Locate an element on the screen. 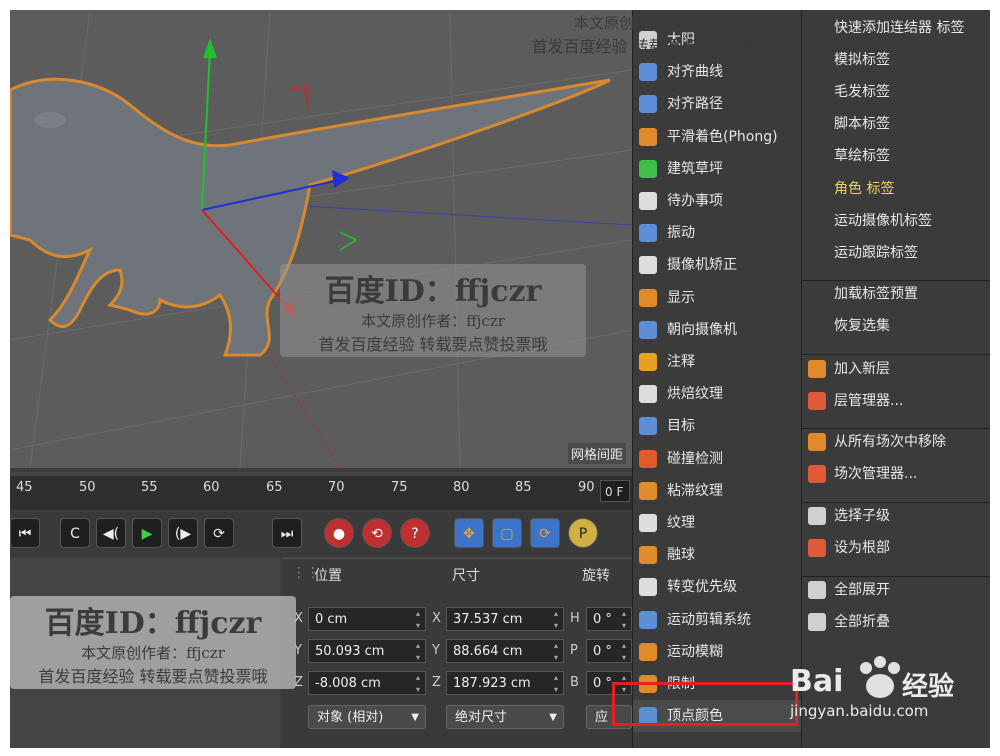  size-x-field: 37.537 cm is located at coordinates (505, 619).